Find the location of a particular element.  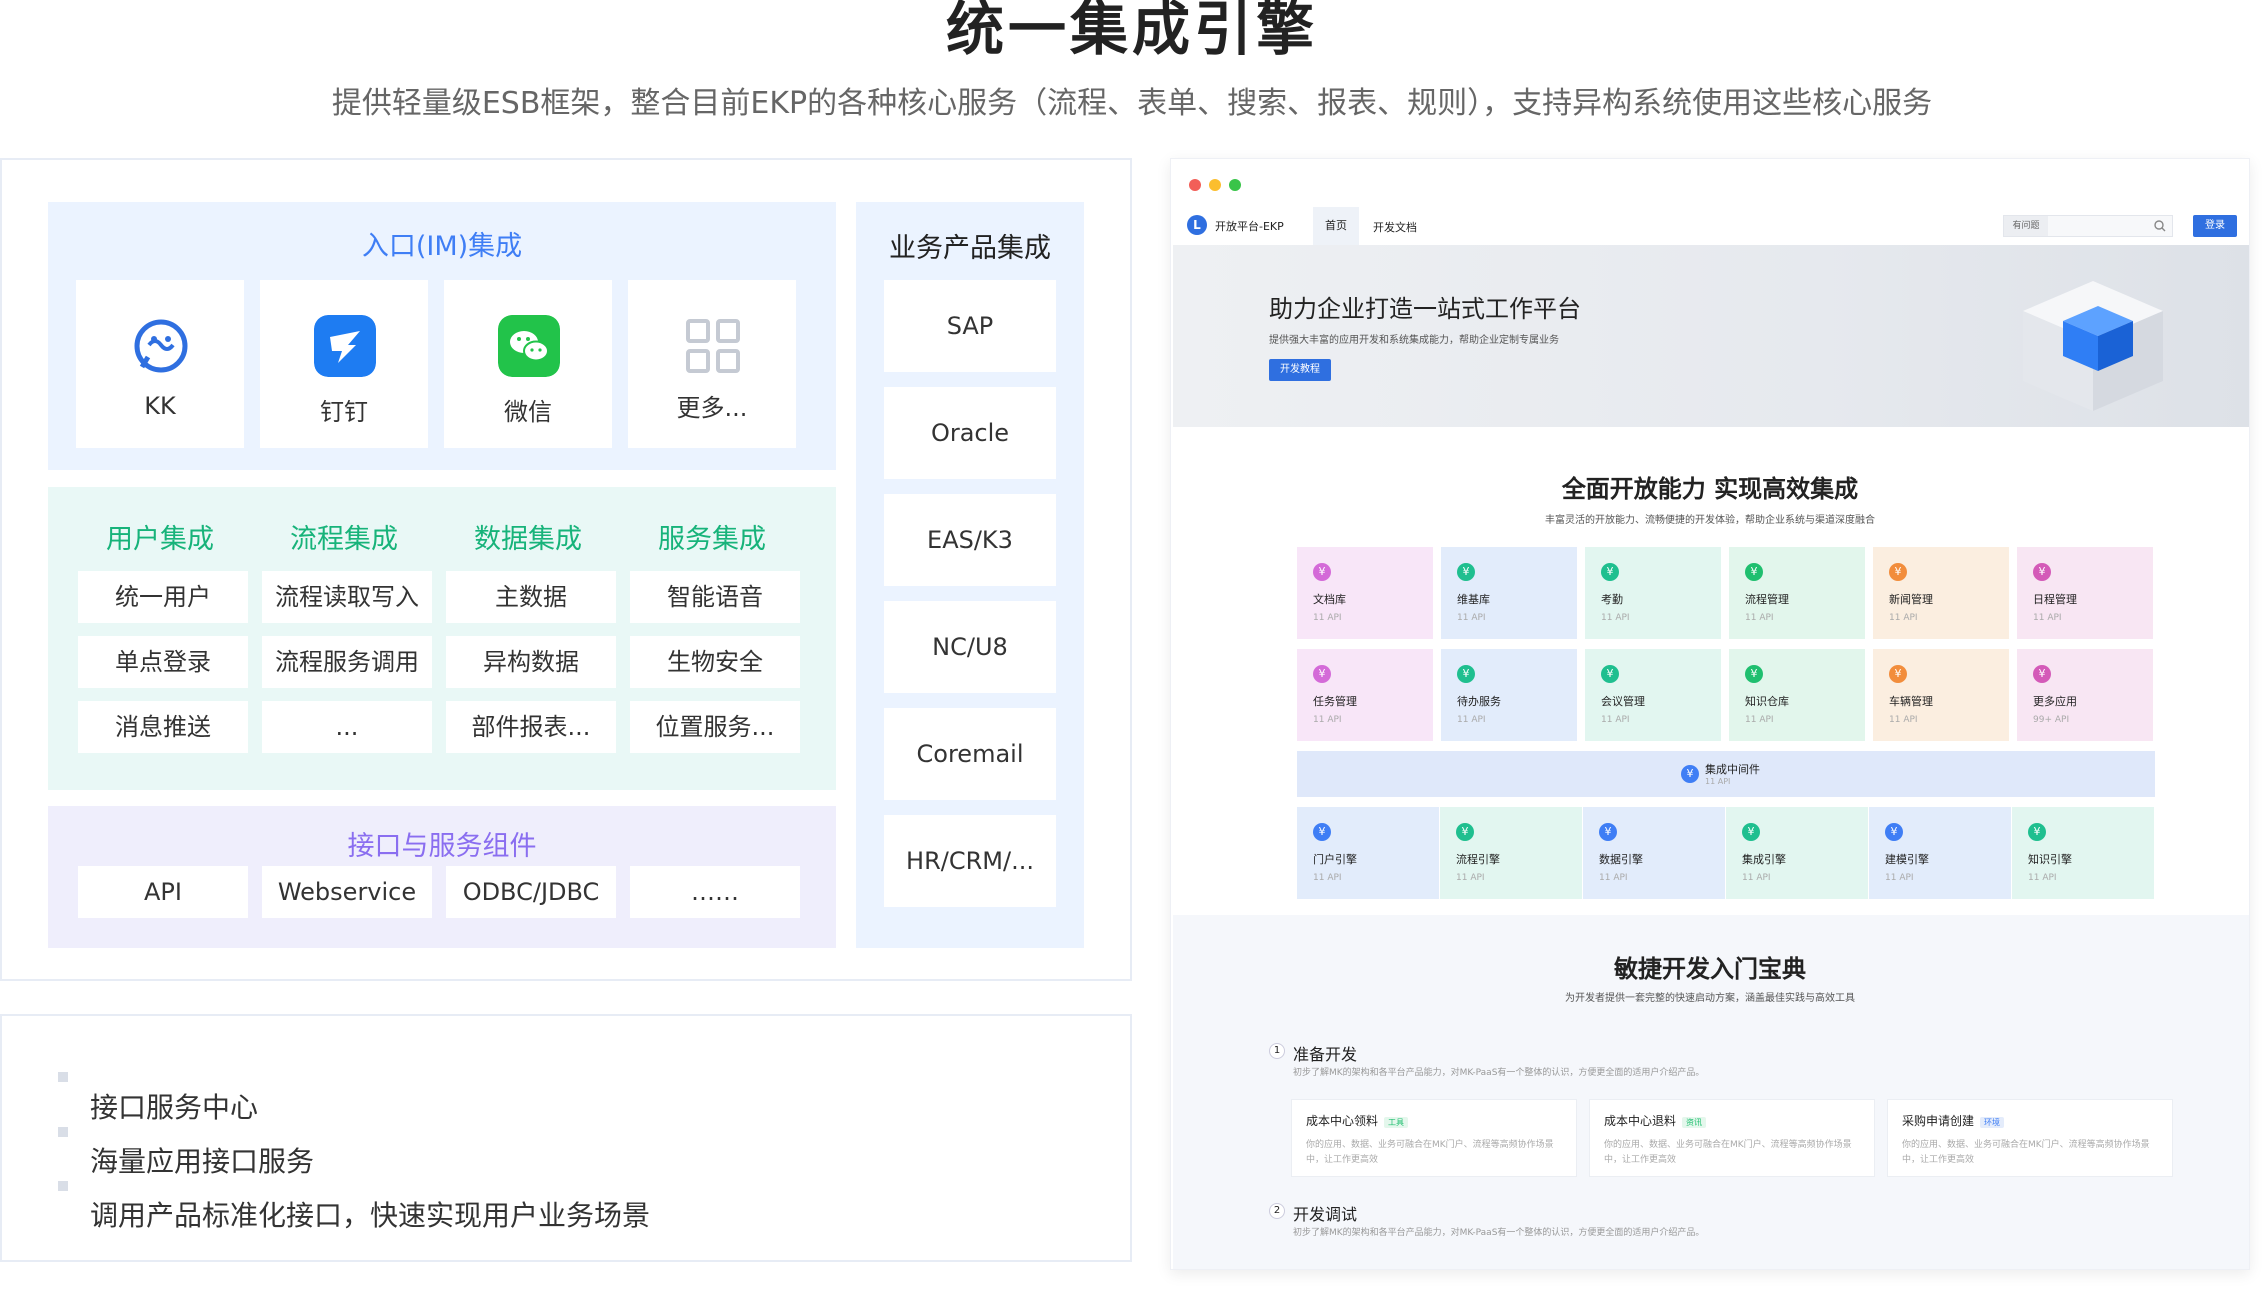

feature-item: 调用产品标准化接口，快速实现用户业务场景 is located at coordinates (370, 1215).